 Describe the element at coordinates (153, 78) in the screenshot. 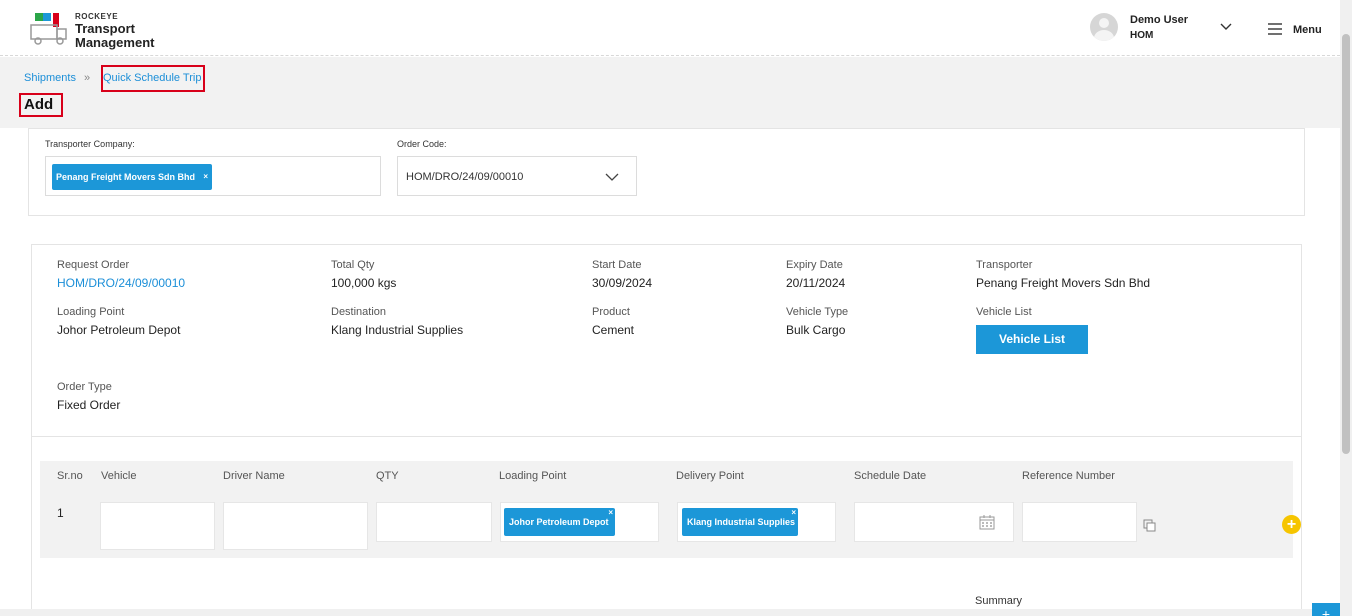

I see `breadcrumb-current-link: Quick Schedule Trip` at that location.